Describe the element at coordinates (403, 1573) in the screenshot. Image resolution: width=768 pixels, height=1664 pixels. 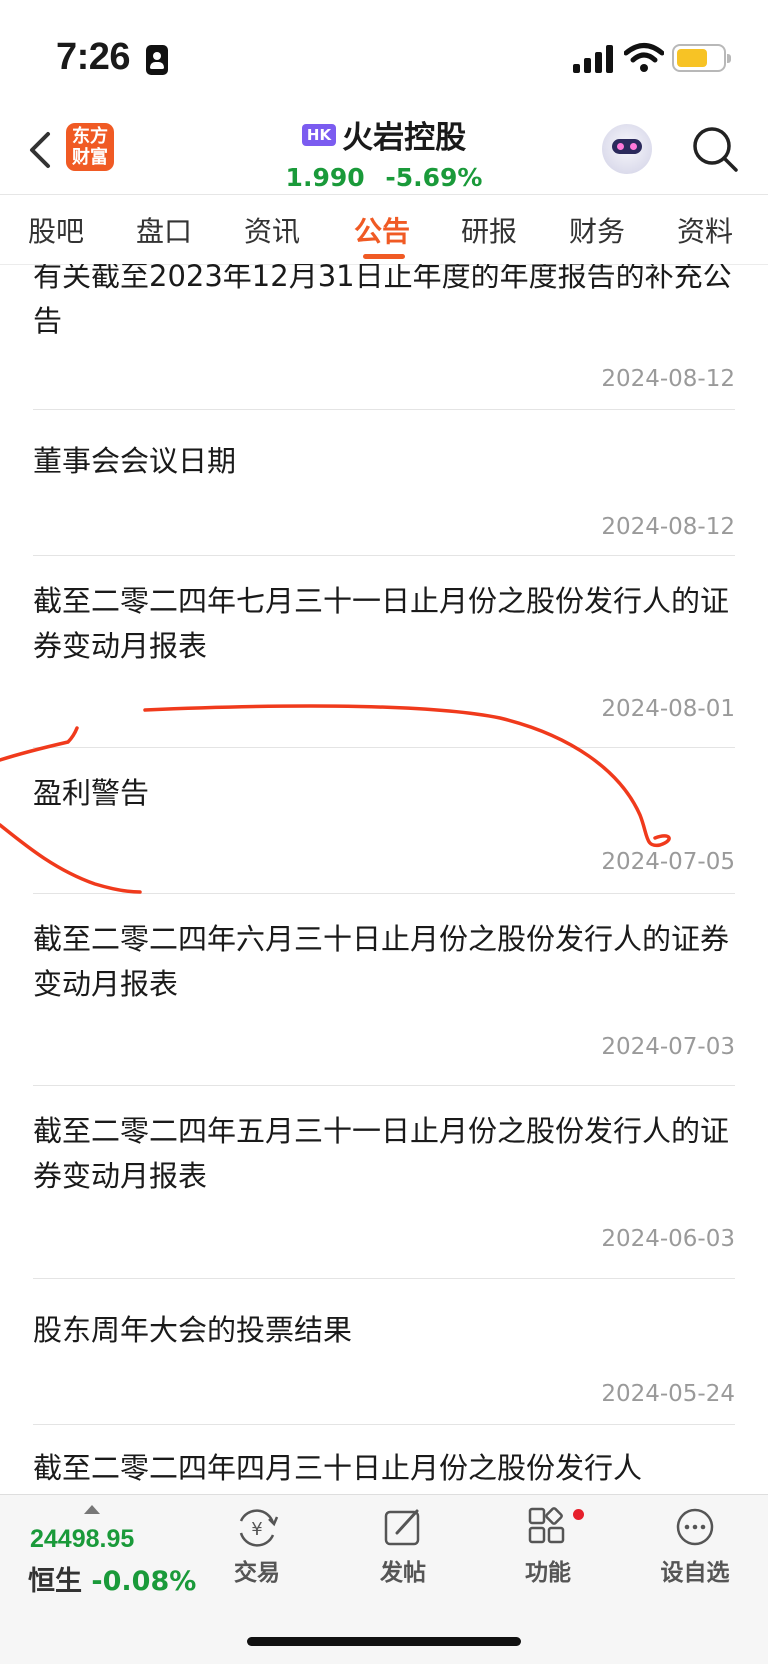
I see `nav-post-label: 发帖` at that location.